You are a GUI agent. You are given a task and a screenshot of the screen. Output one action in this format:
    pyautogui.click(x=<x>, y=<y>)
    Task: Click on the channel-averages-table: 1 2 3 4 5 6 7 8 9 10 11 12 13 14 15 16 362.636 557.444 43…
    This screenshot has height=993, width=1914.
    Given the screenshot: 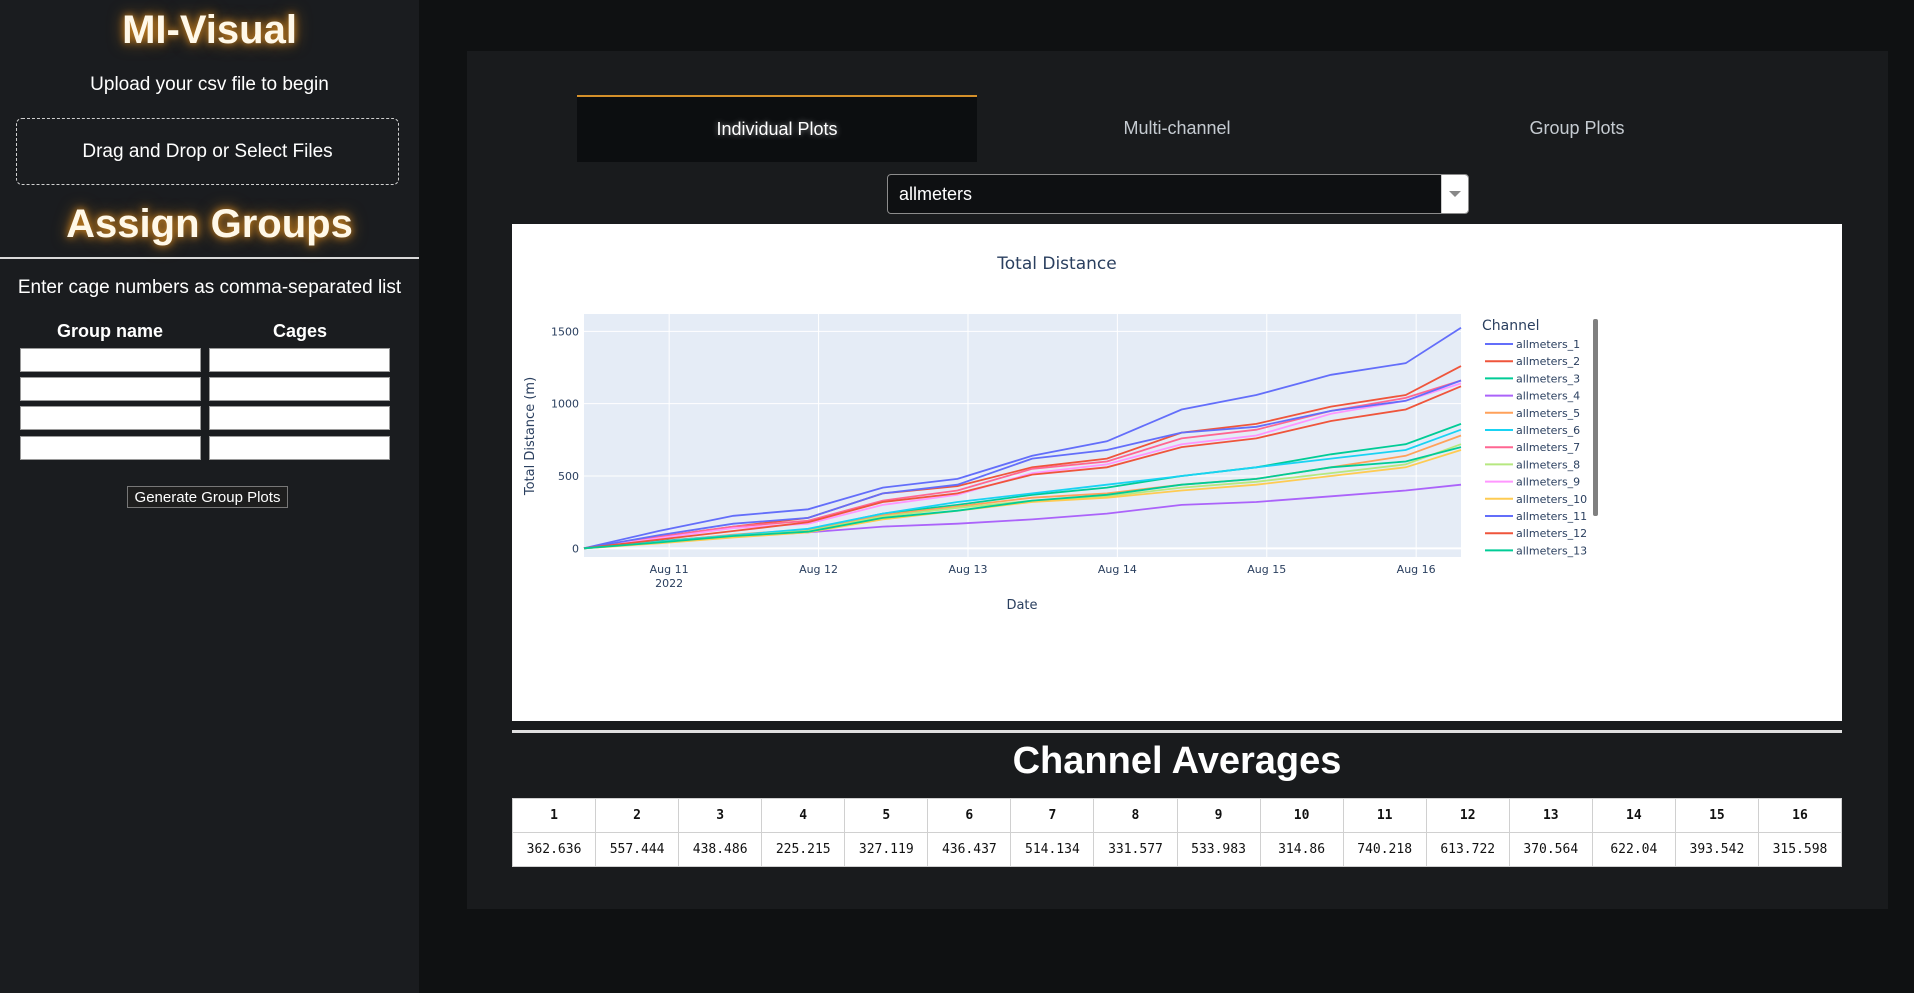 What is the action you would take?
    pyautogui.click(x=1177, y=832)
    